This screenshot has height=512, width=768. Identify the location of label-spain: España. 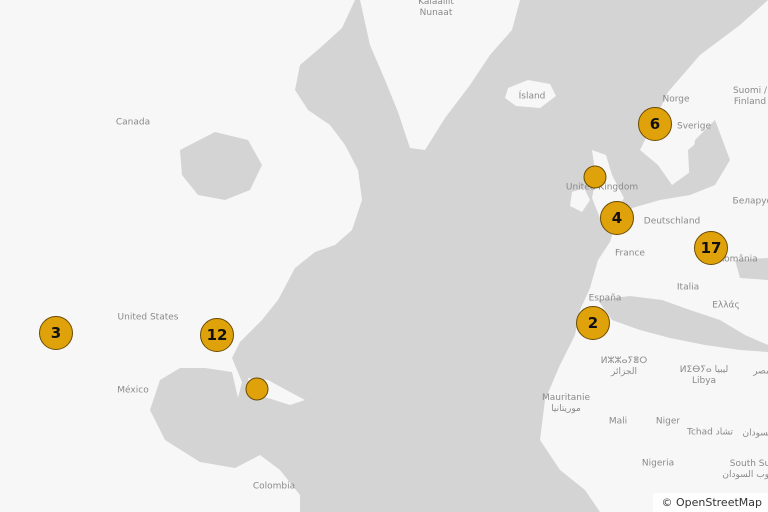
(605, 298).